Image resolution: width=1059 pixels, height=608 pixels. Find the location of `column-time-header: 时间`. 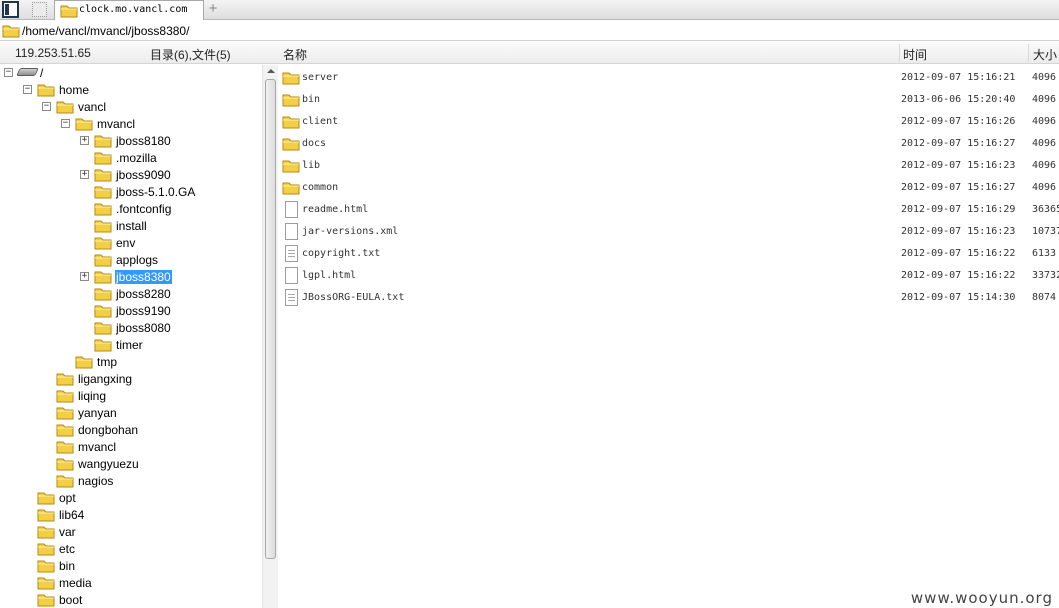

column-time-header: 时间 is located at coordinates (915, 54).